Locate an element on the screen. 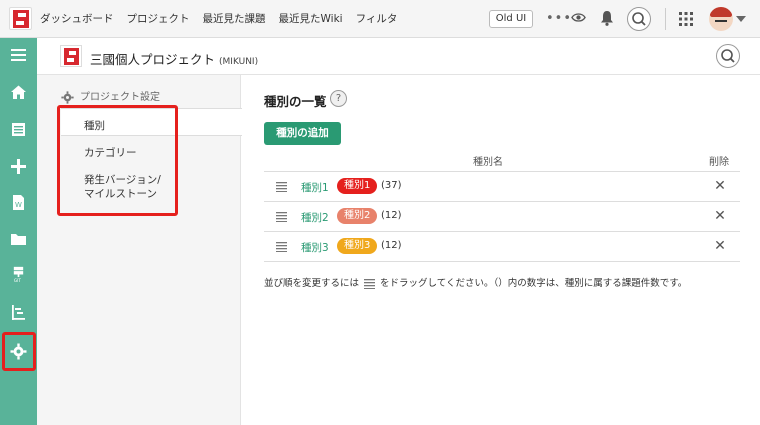  old-ui-button: Old UI is located at coordinates (511, 19).